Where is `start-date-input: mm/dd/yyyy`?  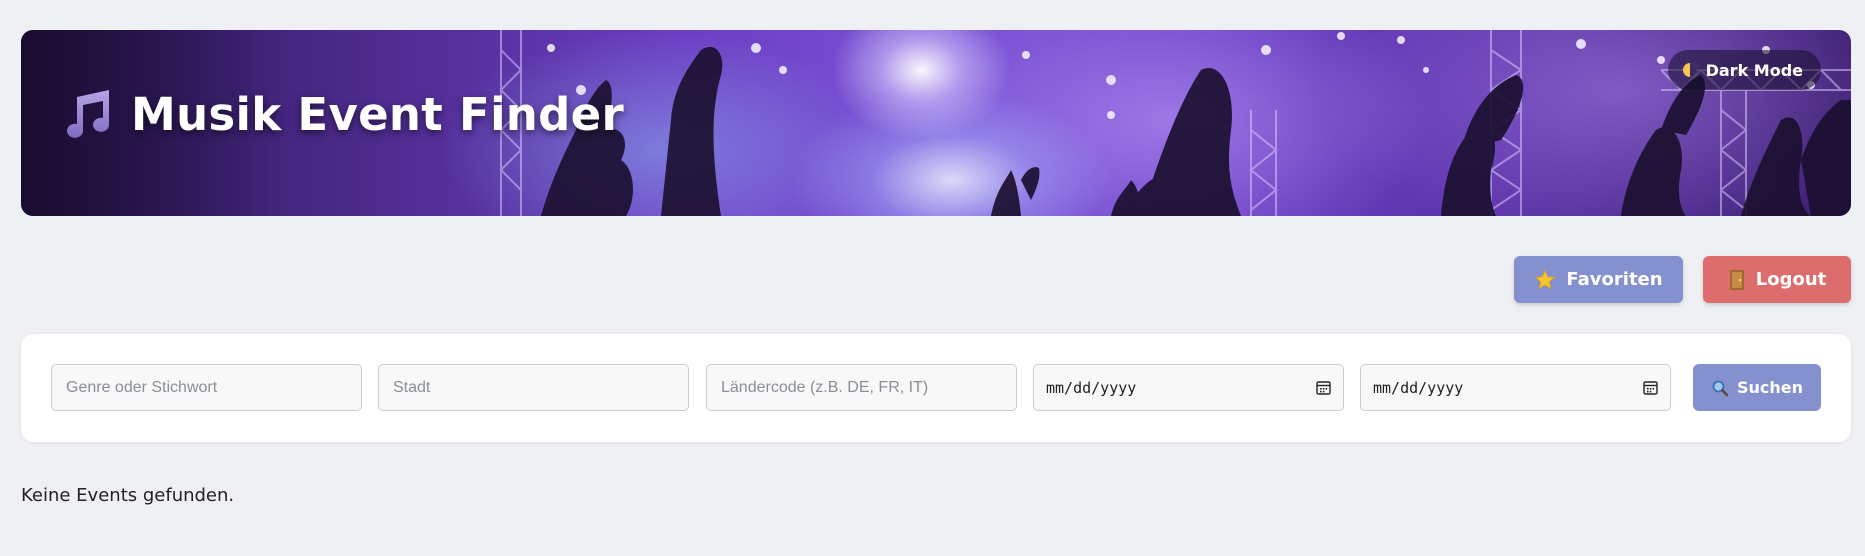 start-date-input: mm/dd/yyyy is located at coordinates (1188, 387).